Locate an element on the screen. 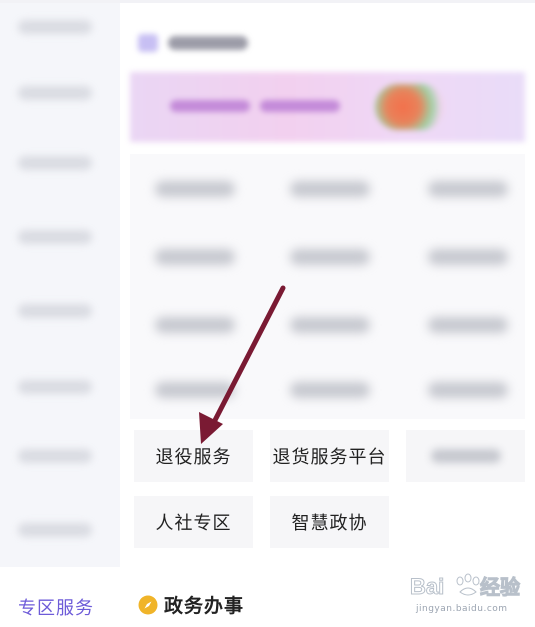 The image size is (535, 627). banner-illustration is located at coordinates (410, 107).